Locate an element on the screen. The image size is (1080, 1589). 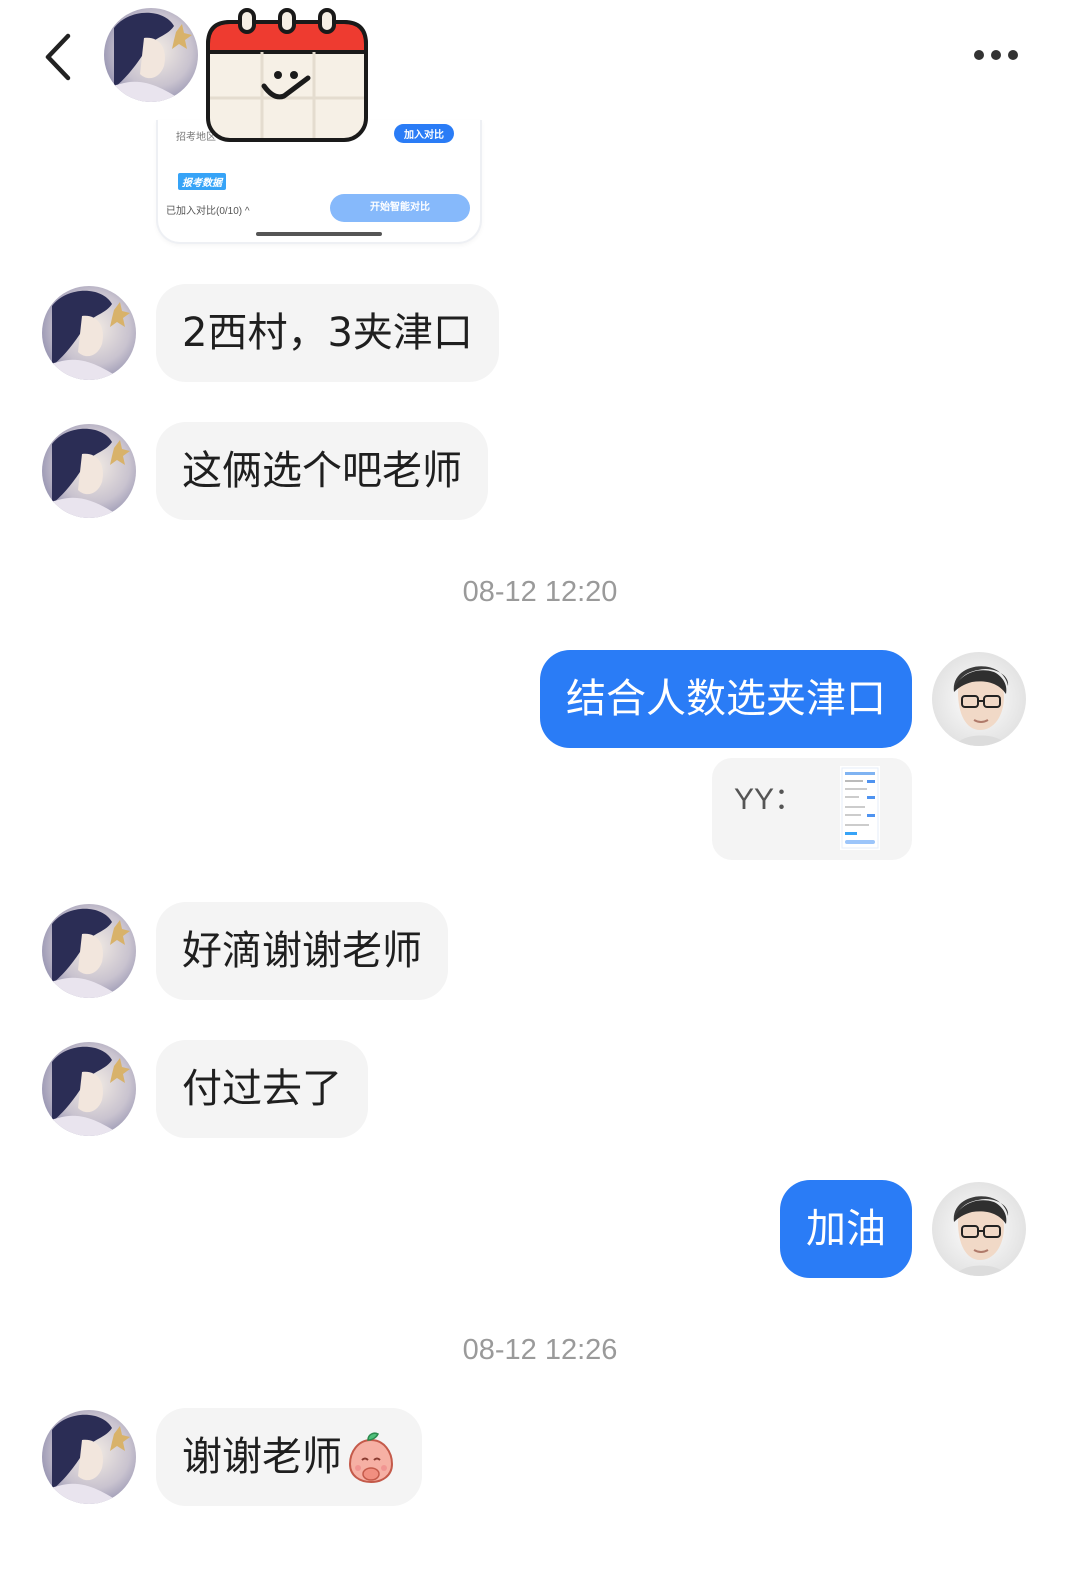
timestamp: 08-12 12:26 is located at coordinates (540, 1350).